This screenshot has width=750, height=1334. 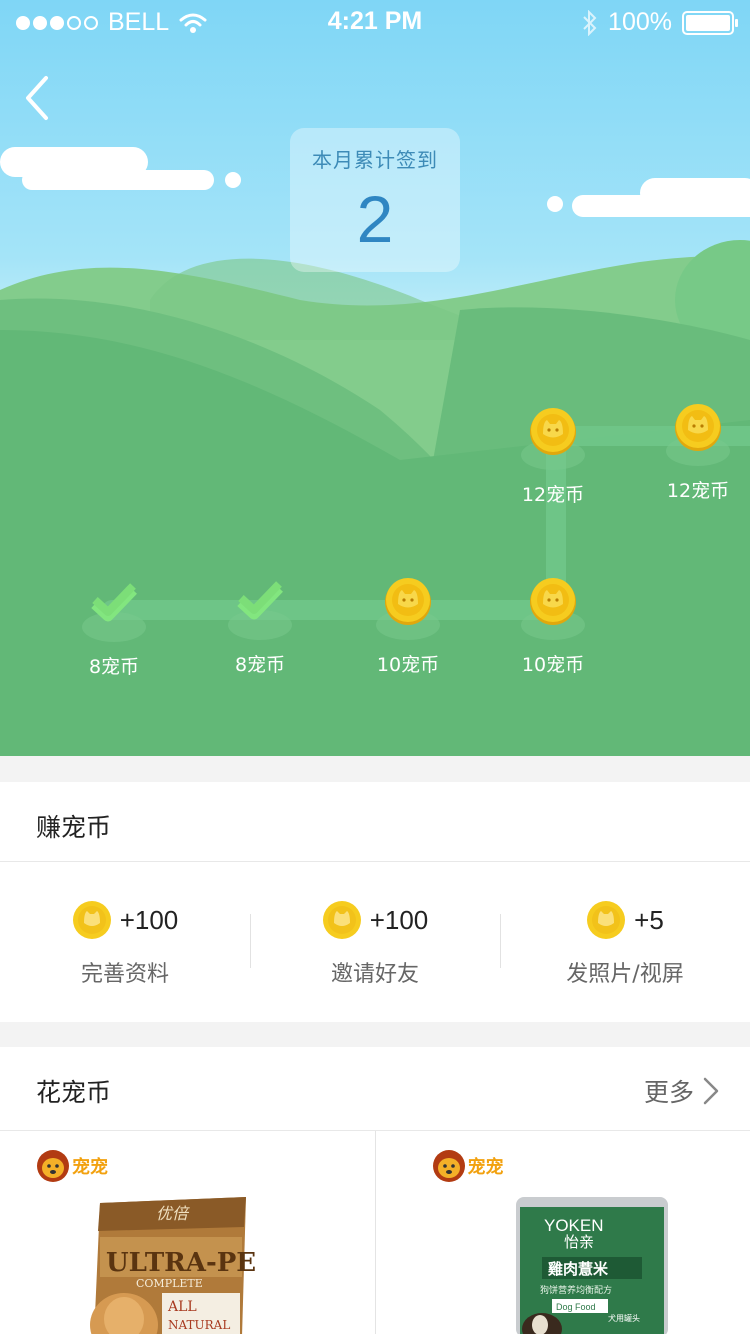 I want to click on earn-task-invite-friends: +100 邀请好友, so click(x=375, y=942).